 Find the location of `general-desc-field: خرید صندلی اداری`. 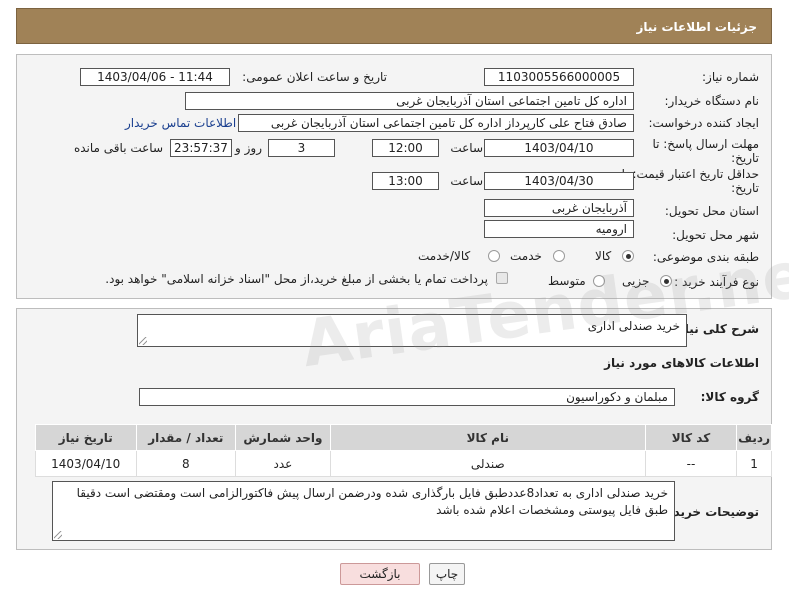

general-desc-field: خرید صندلی اداری is located at coordinates (412, 330).